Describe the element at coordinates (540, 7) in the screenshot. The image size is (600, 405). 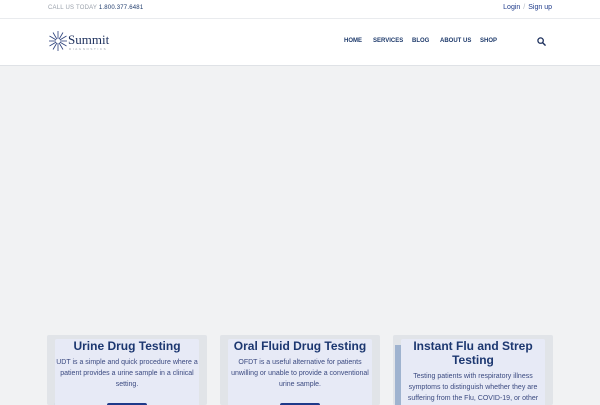
I see `signup-link: Sign up` at that location.